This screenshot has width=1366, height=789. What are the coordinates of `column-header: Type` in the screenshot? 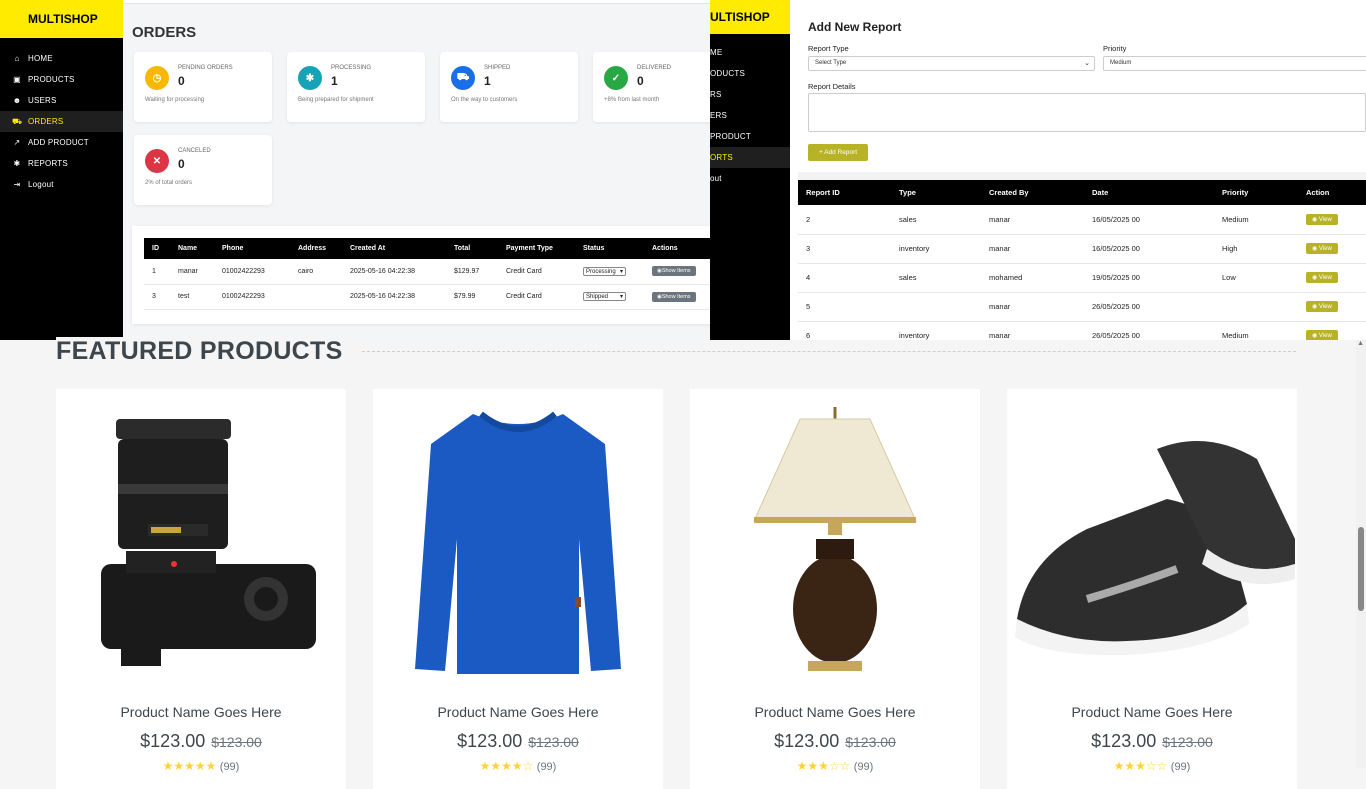 It's located at (936, 192).